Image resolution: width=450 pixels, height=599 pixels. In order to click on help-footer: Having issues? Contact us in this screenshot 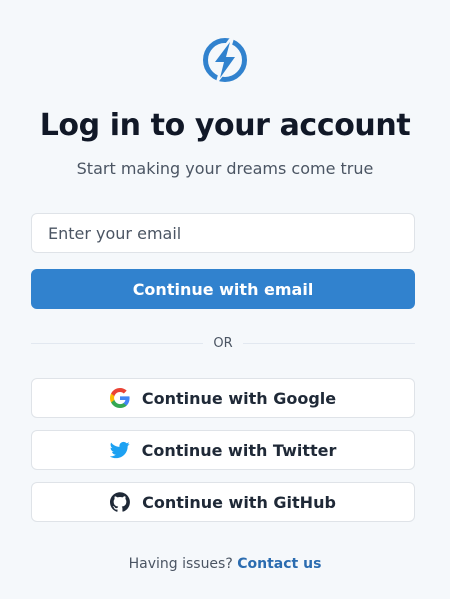, I will do `click(225, 564)`.